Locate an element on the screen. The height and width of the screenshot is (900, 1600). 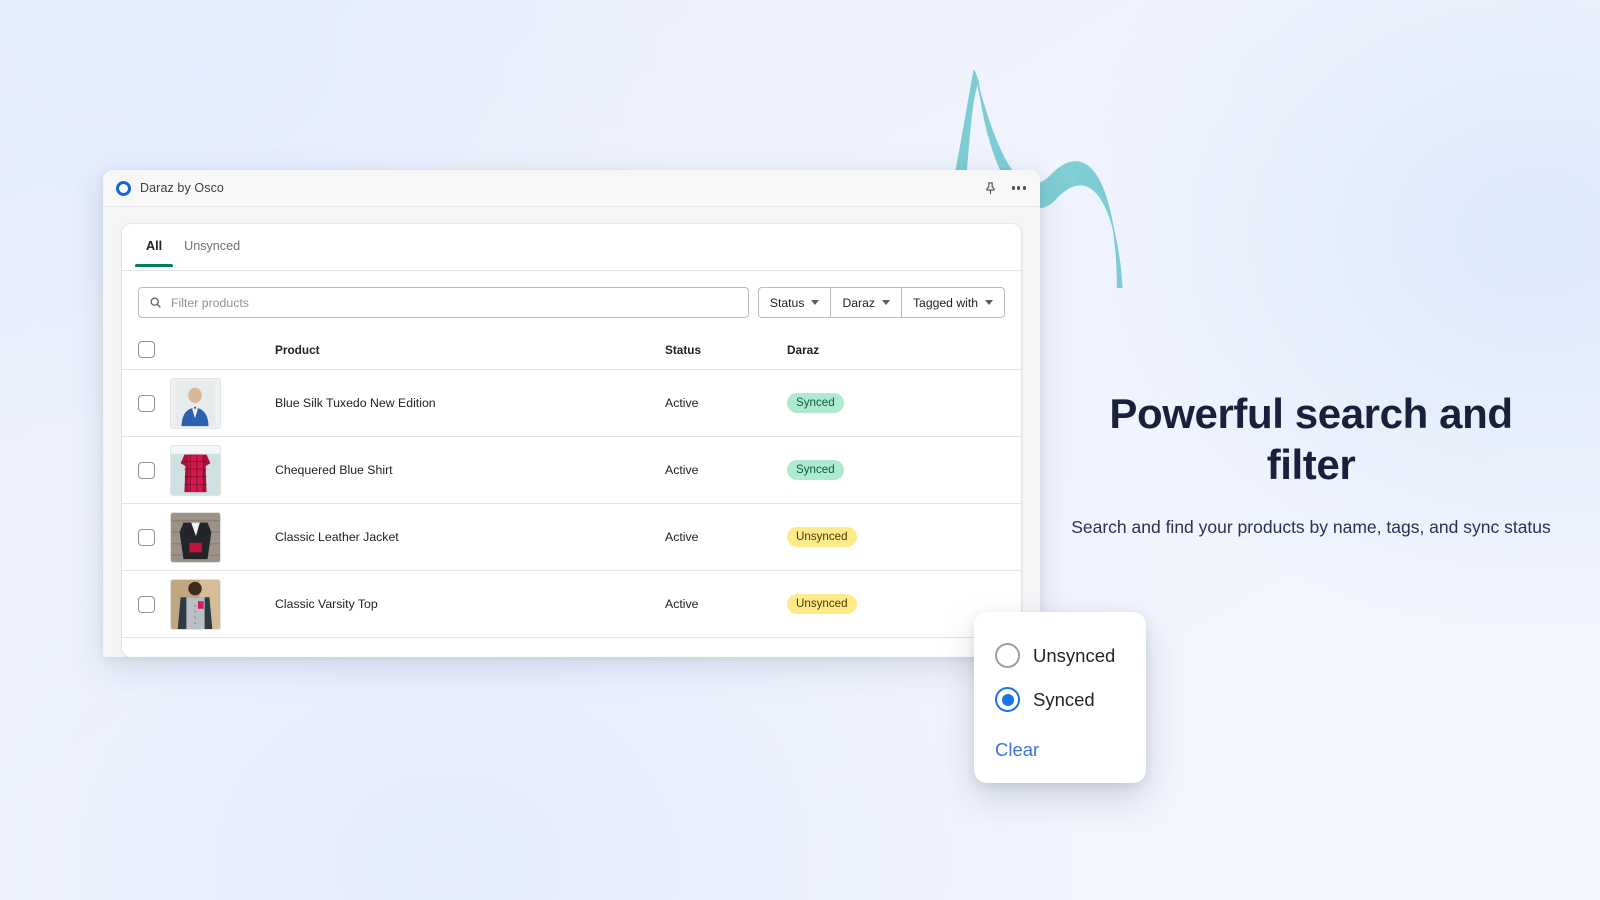
daraz-header: Daraz is located at coordinates (904, 351).